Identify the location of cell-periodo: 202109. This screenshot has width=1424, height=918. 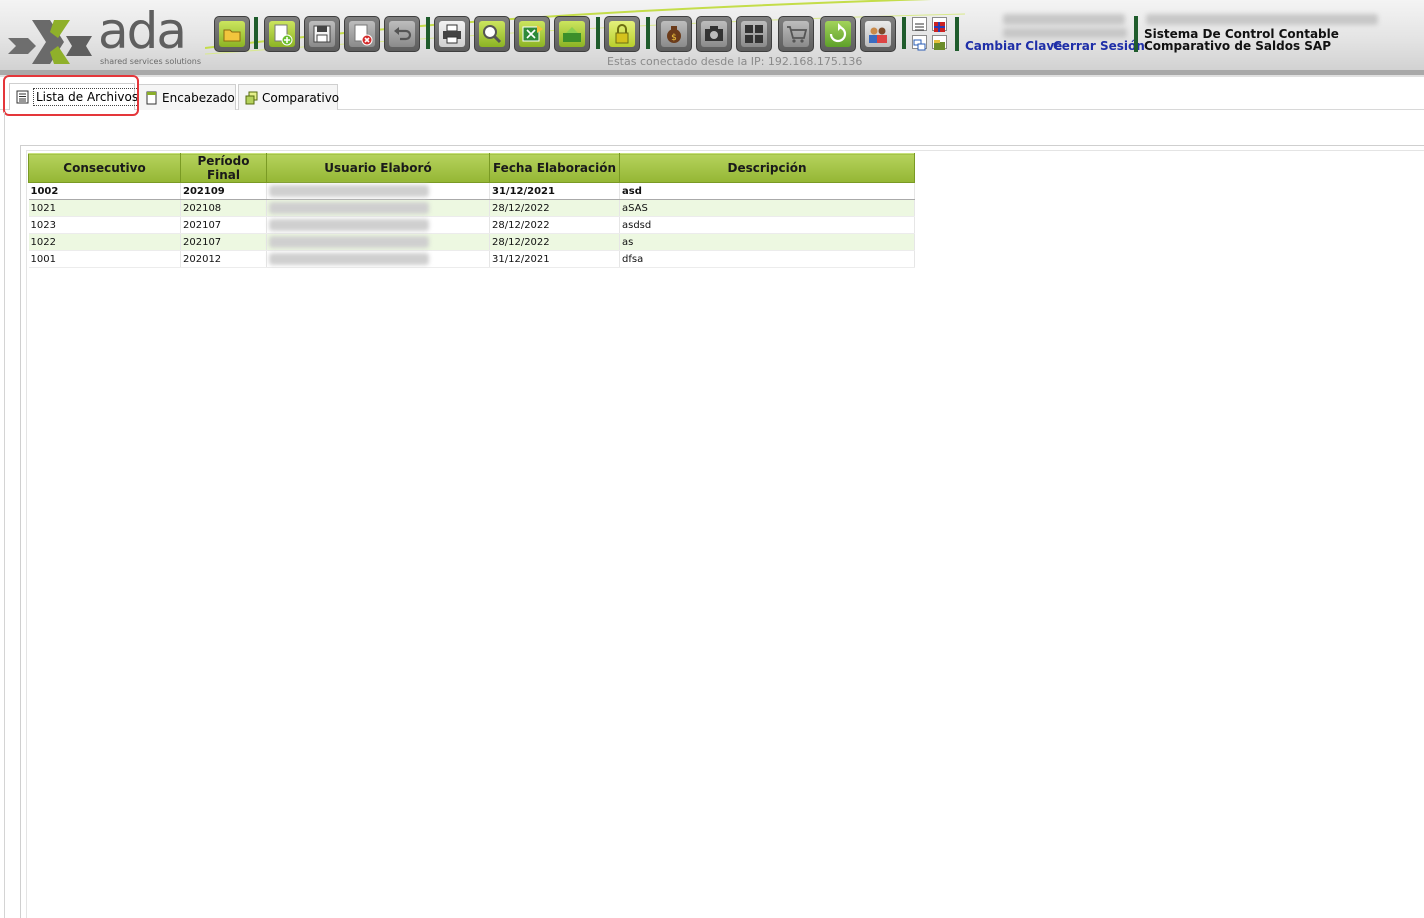
(223, 191).